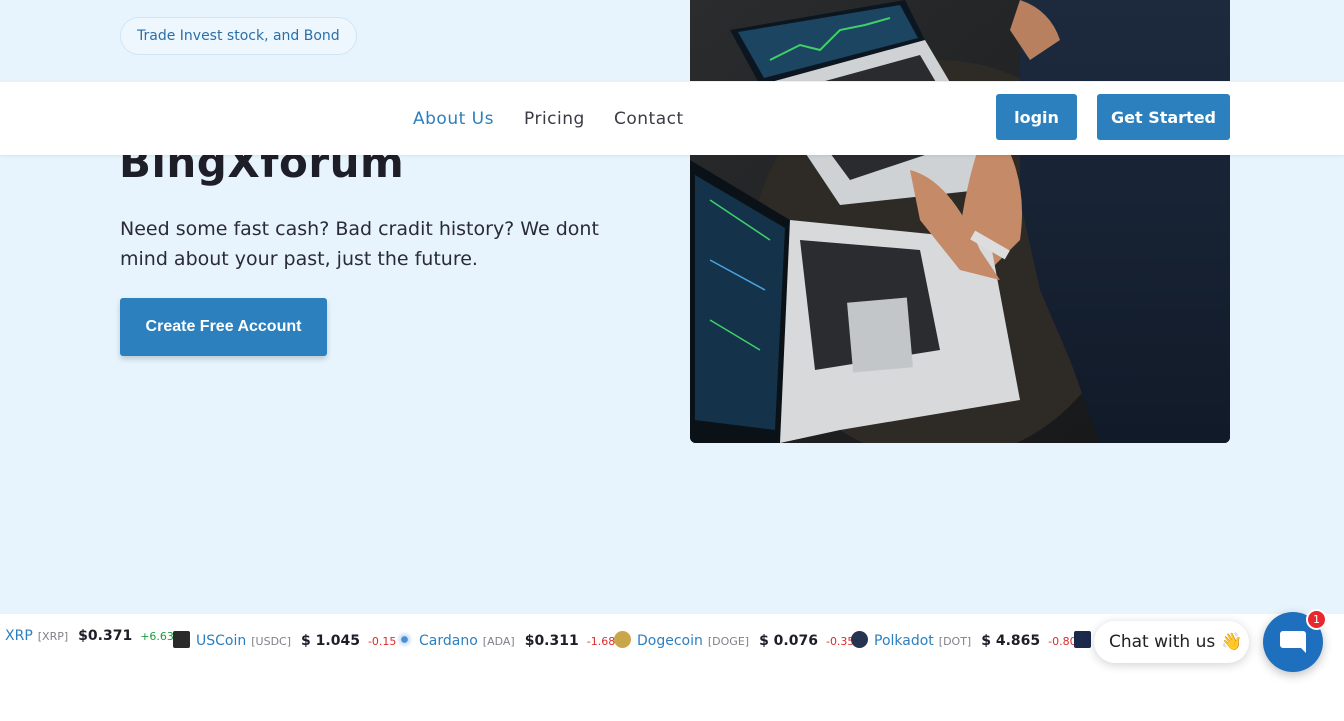 This screenshot has width=1344, height=721. What do you see at coordinates (453, 119) in the screenshot?
I see `nav-link-about-us: About Us` at bounding box center [453, 119].